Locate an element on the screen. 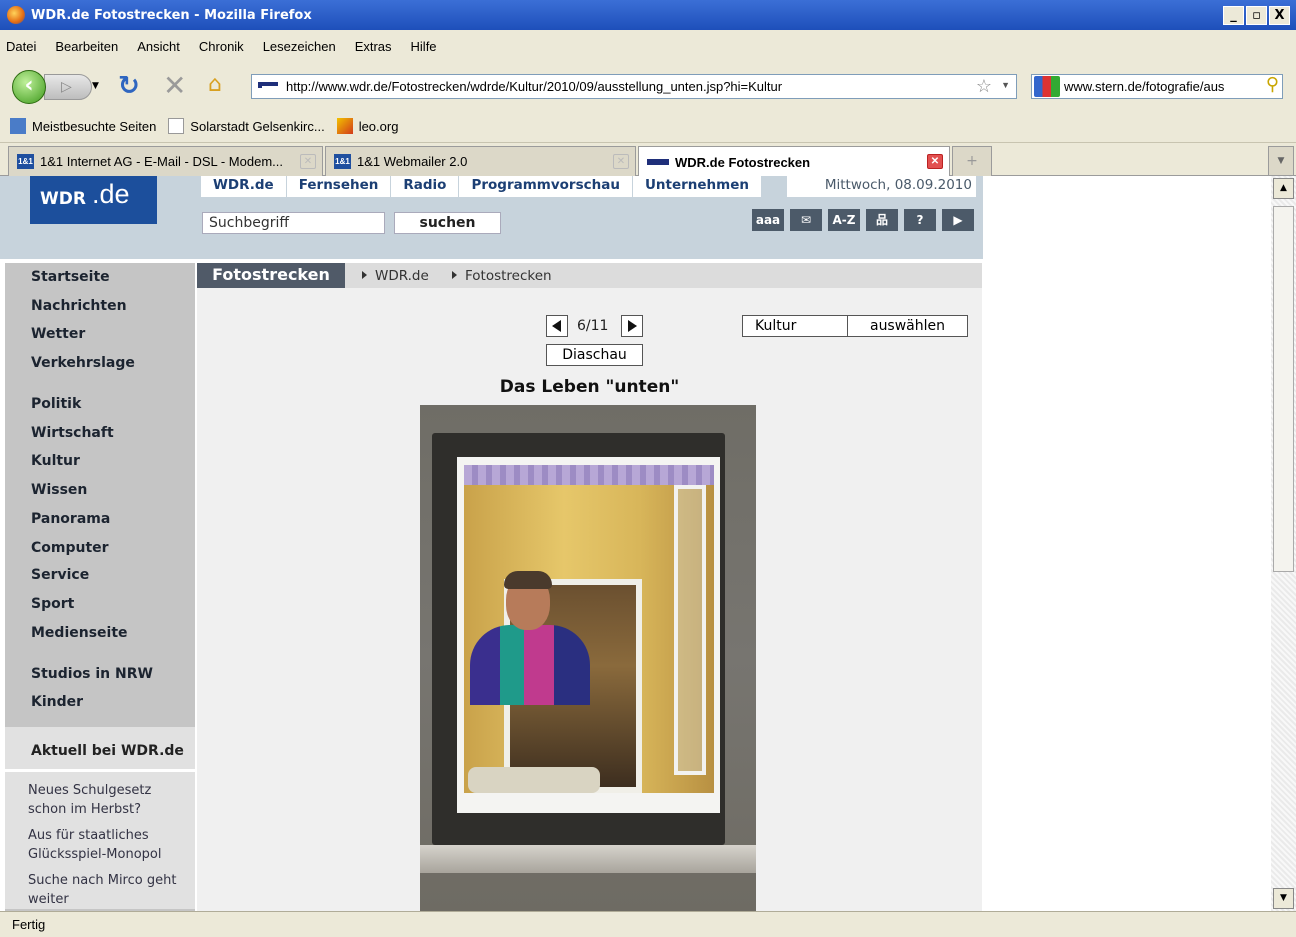 The width and height of the screenshot is (1296, 937). select-button: auswählen is located at coordinates (907, 326).